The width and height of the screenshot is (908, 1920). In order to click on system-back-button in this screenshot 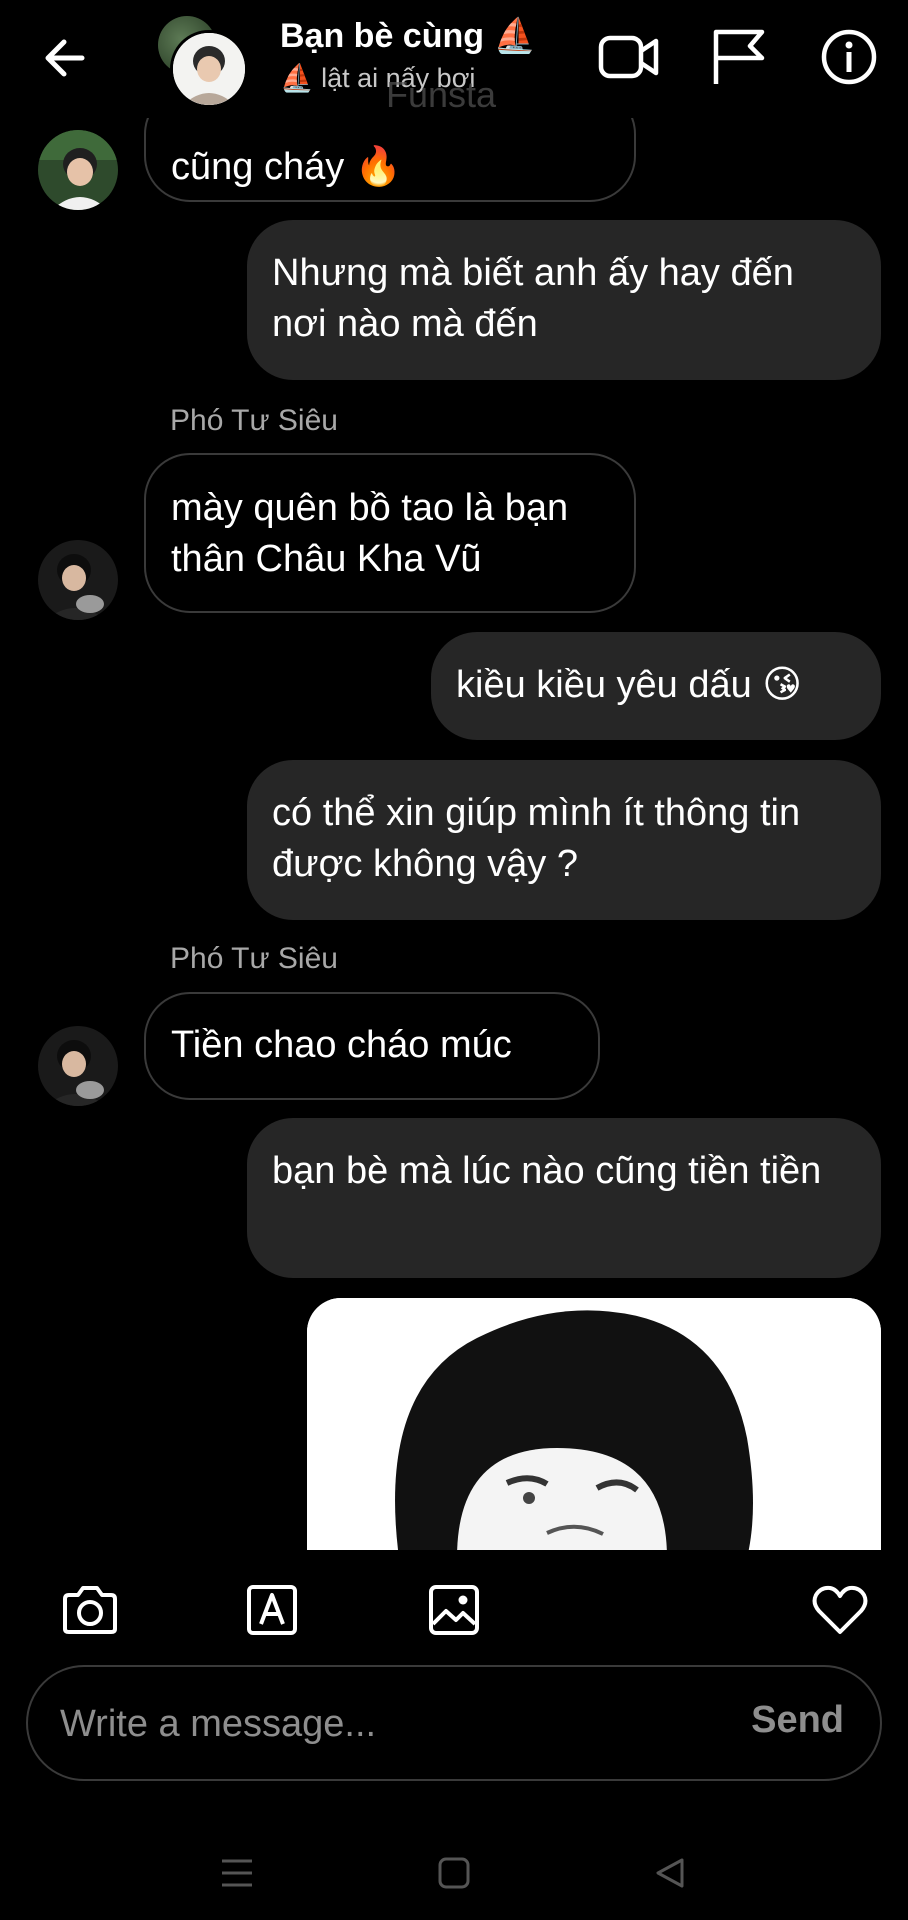, I will do `click(670, 1873)`.